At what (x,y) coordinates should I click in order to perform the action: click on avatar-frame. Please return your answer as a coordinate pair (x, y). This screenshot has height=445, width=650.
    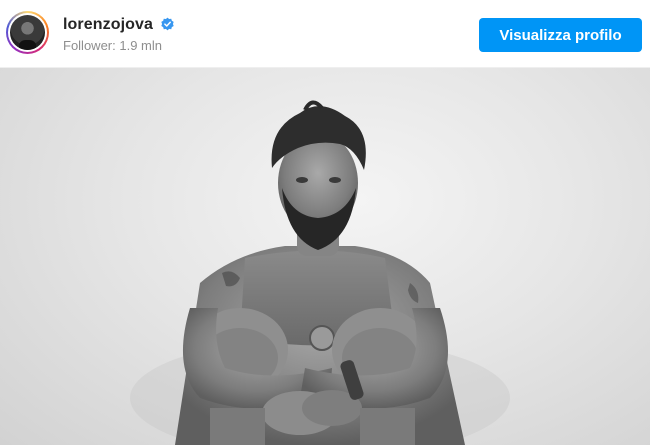
    Looking at the image, I should click on (27, 32).